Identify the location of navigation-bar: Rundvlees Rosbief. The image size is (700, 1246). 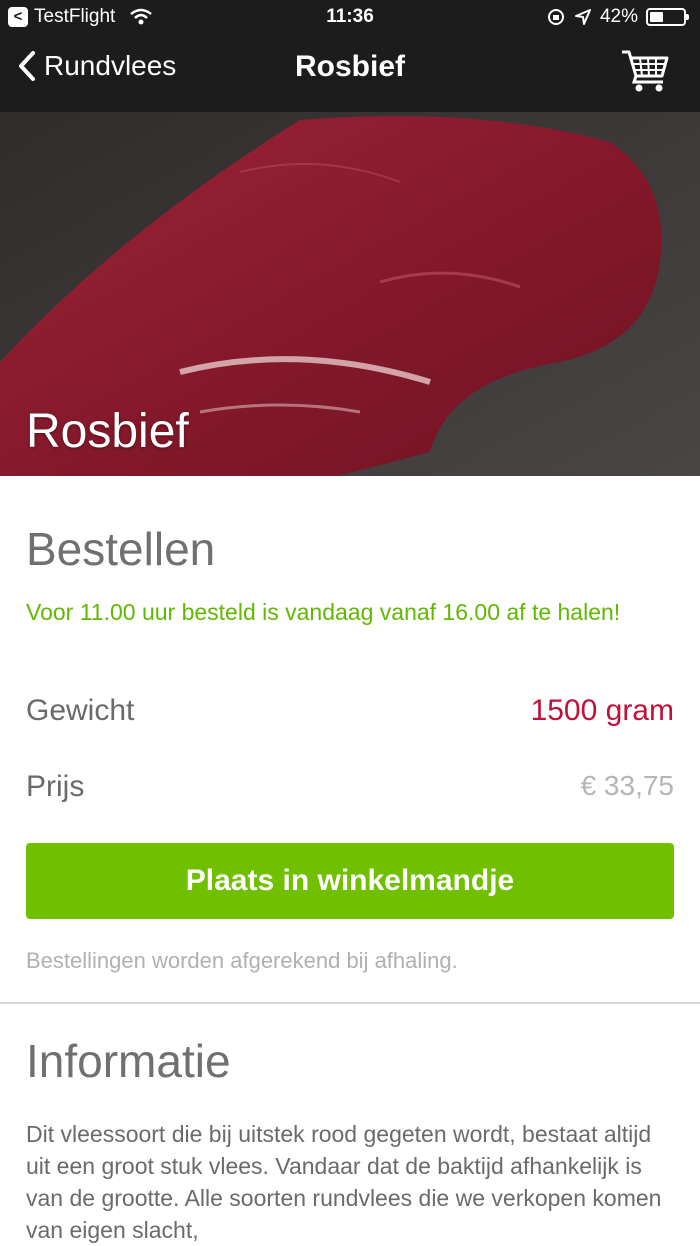
(350, 74).